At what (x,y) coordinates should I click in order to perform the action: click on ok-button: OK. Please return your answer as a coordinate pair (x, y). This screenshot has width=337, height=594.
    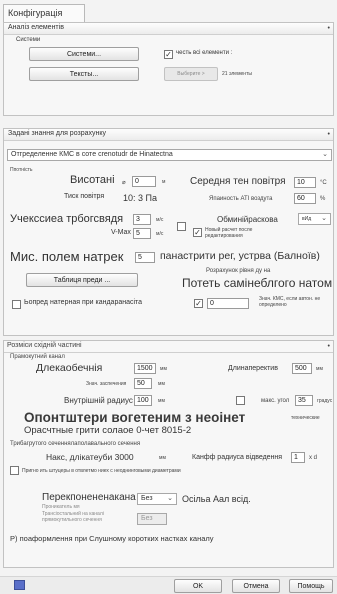
    Looking at the image, I should click on (198, 586).